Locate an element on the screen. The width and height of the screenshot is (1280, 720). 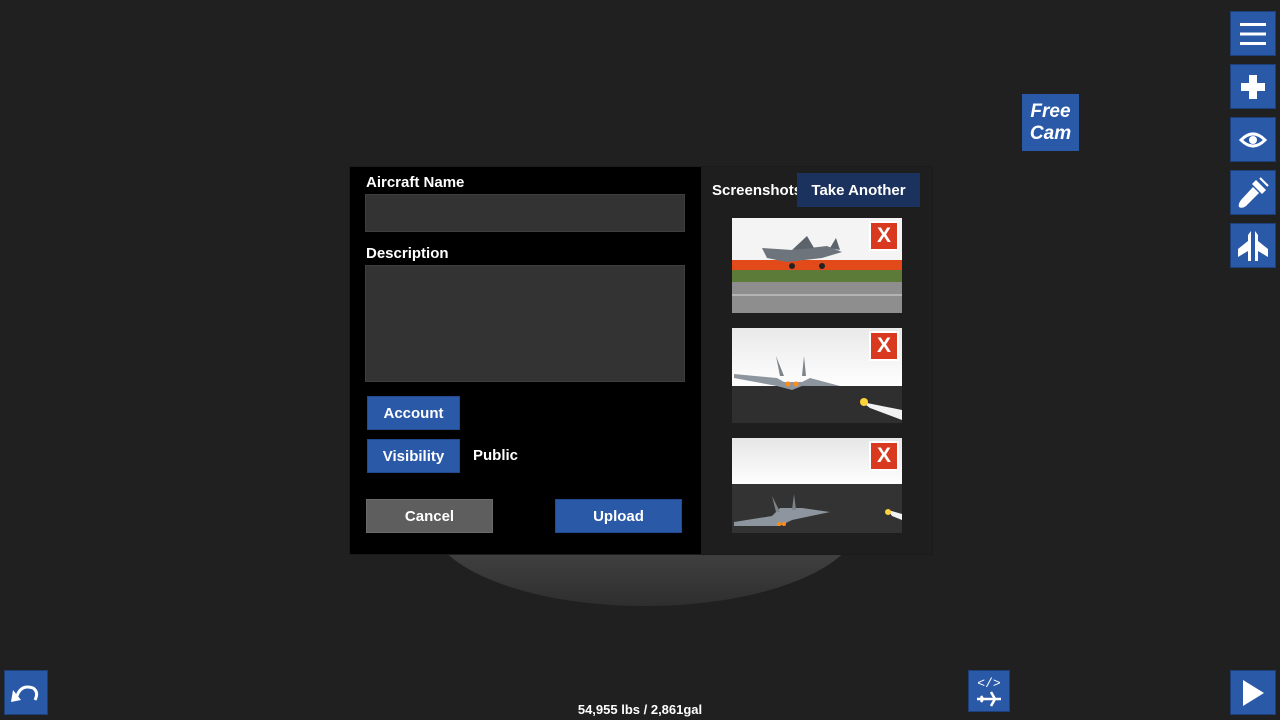
paint-button is located at coordinates (1253, 192).